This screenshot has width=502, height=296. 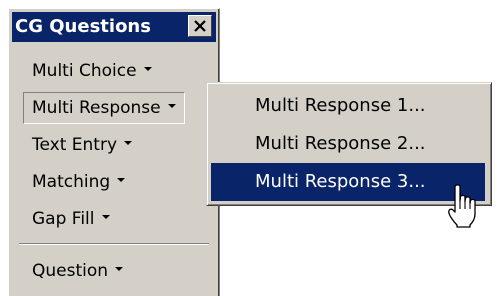 I want to click on multi-choice-button: Multi Choice, so click(x=92, y=71).